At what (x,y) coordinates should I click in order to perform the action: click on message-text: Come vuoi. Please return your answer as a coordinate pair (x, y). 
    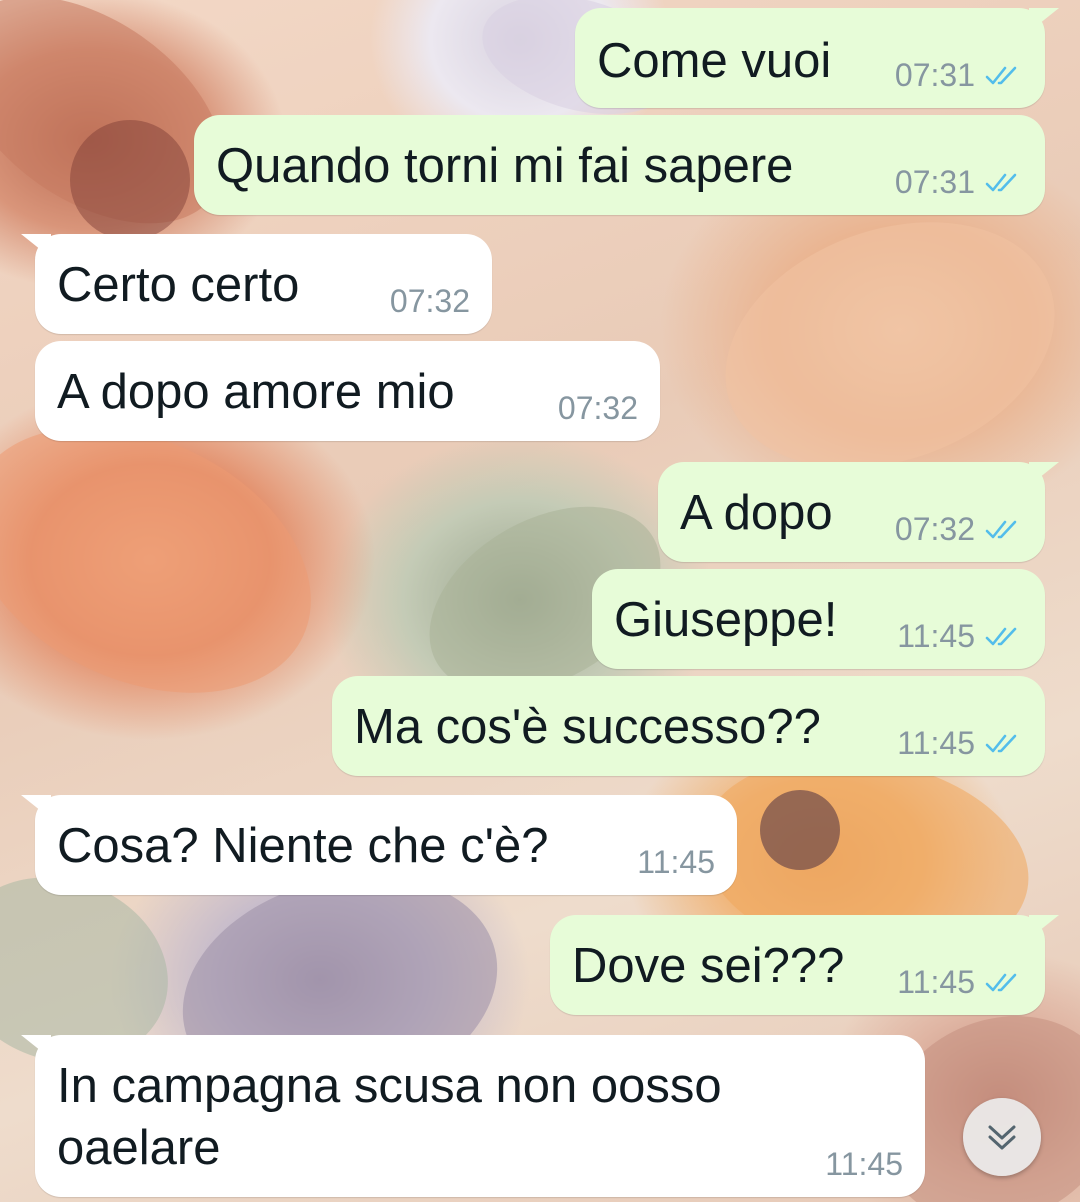
    Looking at the image, I should click on (714, 61).